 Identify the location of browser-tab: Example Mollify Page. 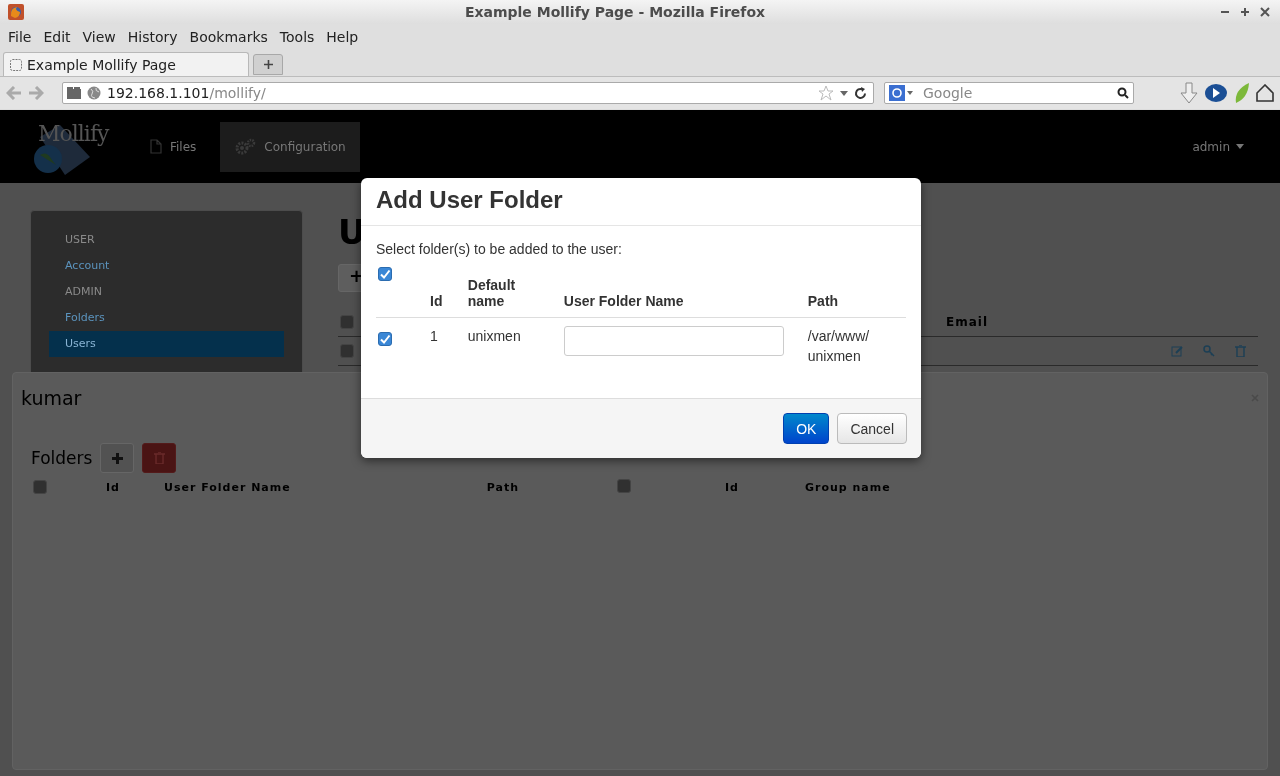
(126, 64).